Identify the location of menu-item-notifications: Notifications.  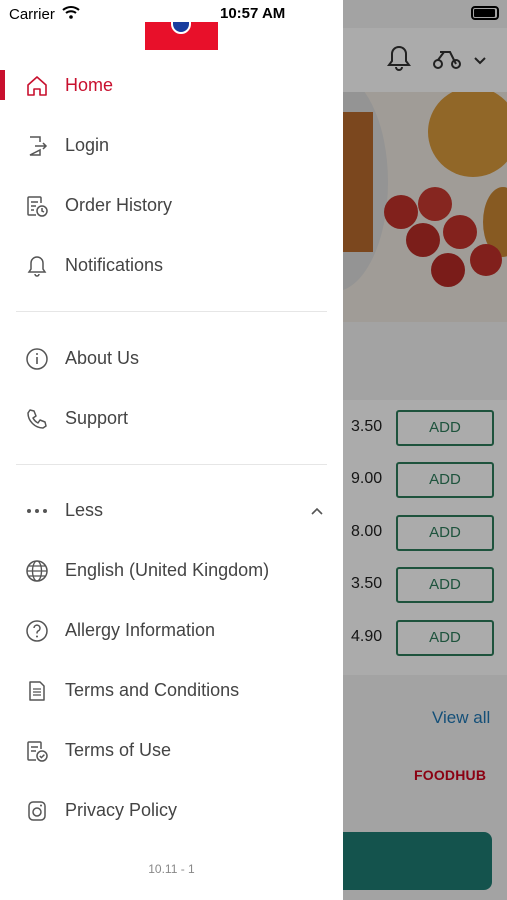
(171, 266).